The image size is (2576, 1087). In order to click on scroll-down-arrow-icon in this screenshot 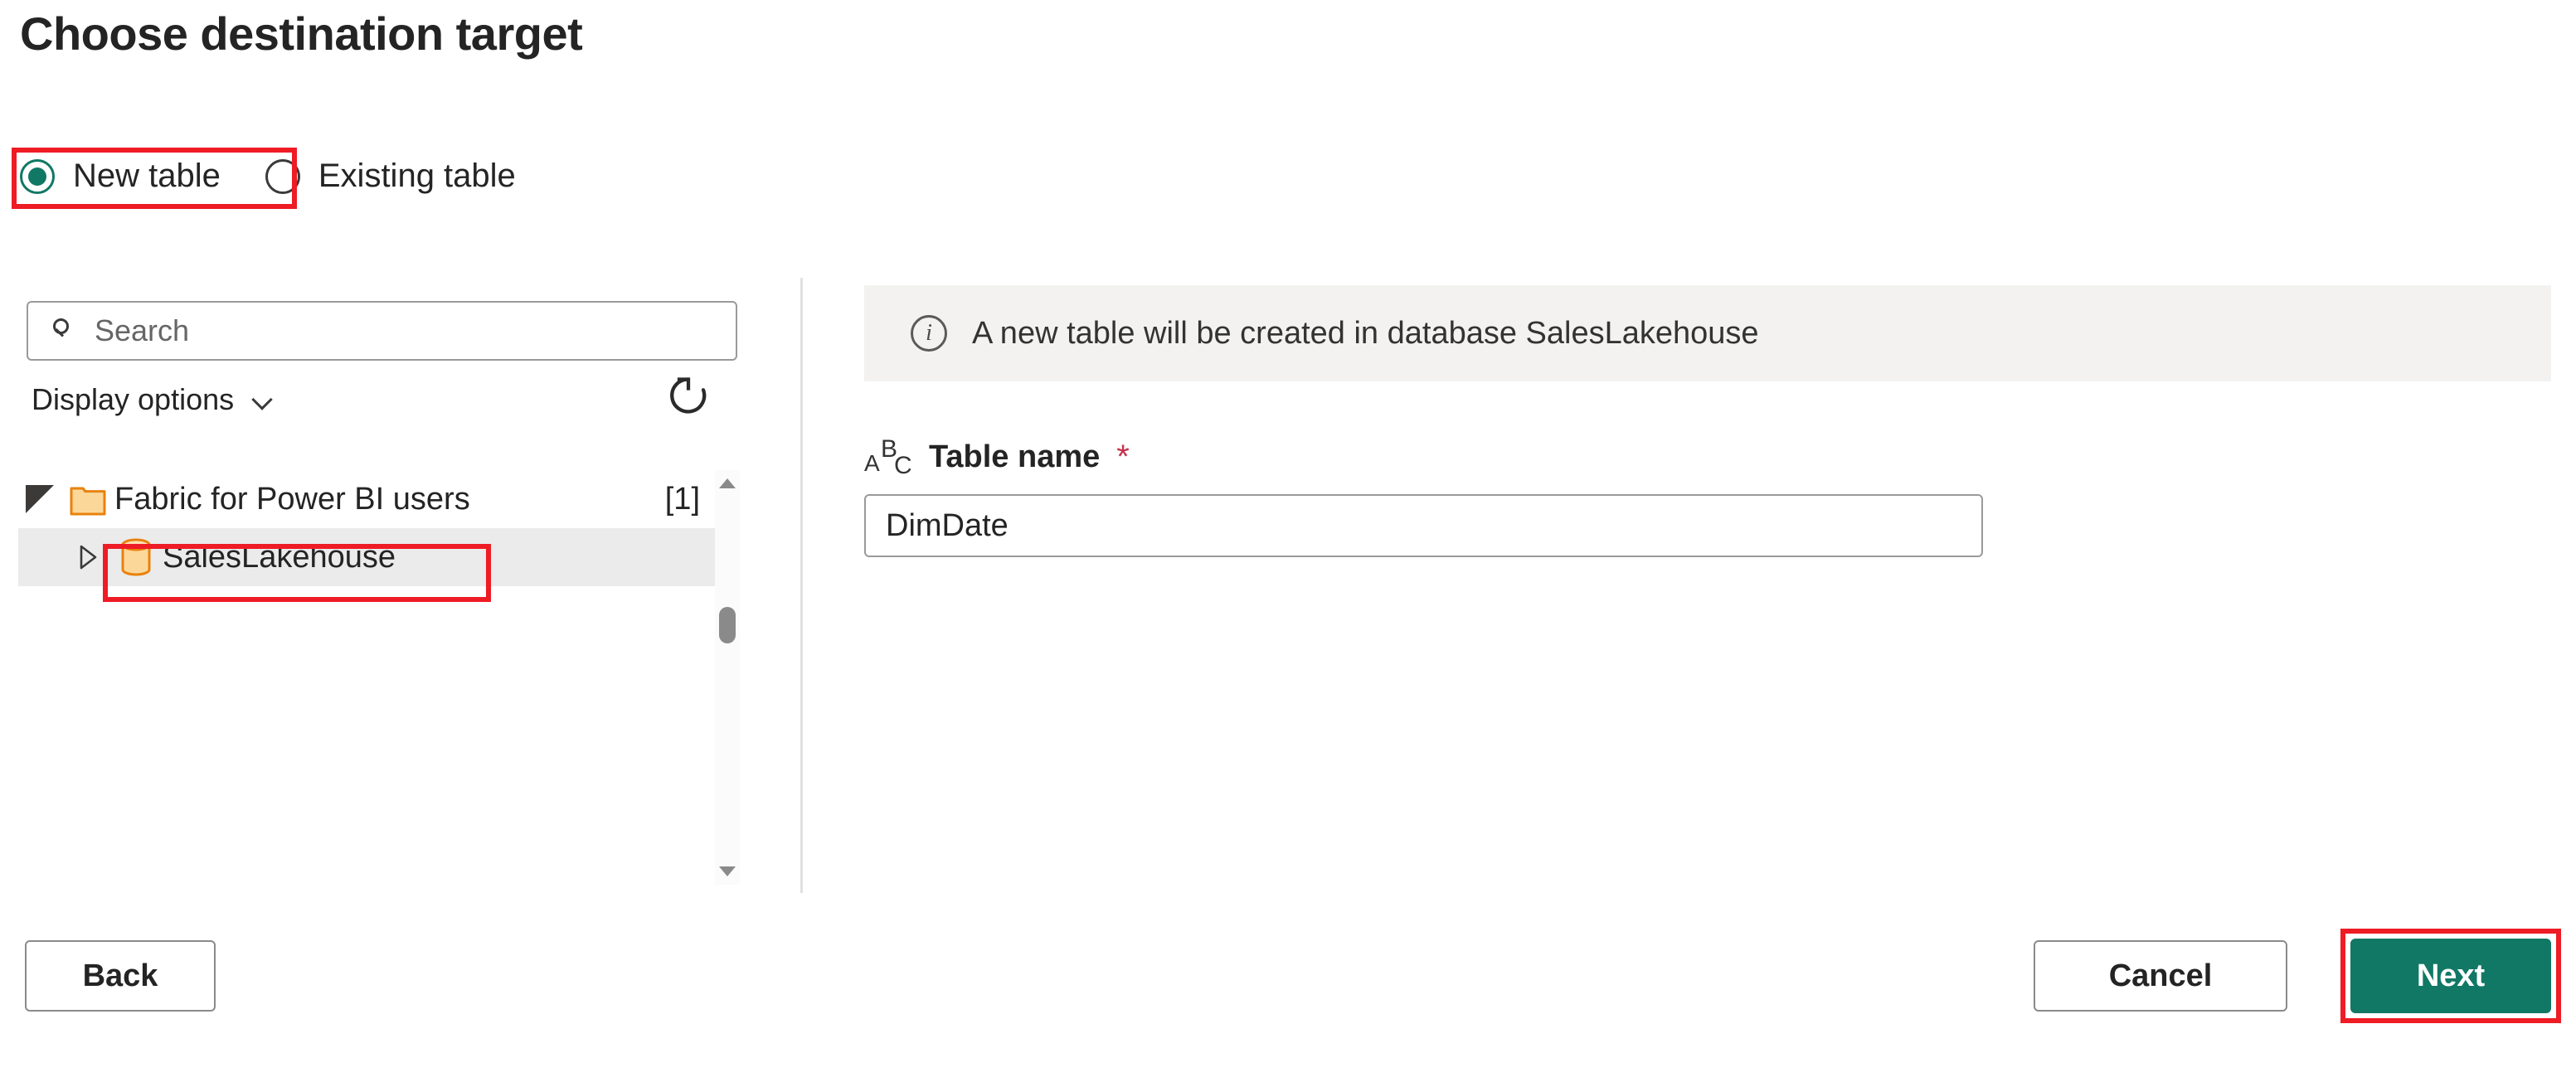, I will do `click(727, 871)`.